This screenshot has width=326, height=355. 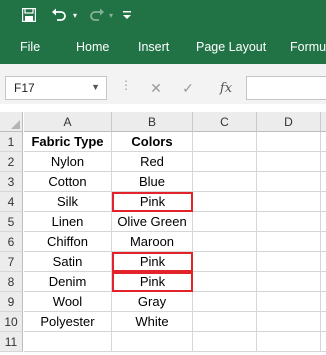 What do you see at coordinates (68, 342) in the screenshot?
I see `cell-a` at bounding box center [68, 342].